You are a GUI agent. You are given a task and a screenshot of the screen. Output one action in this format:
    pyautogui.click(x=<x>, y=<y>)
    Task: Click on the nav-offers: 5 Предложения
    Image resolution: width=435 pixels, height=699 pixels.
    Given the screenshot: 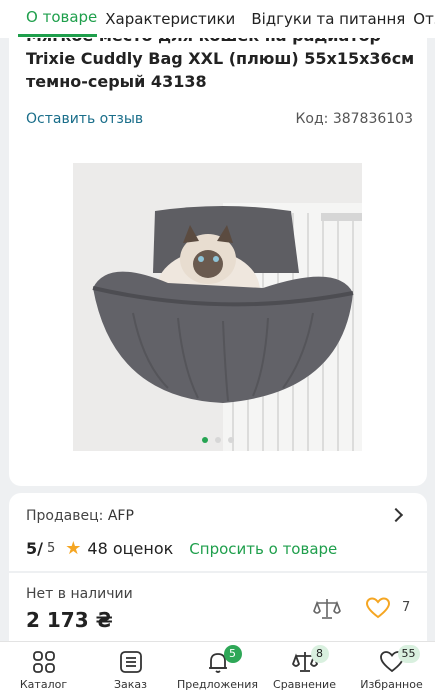 What is the action you would take?
    pyautogui.click(x=217, y=670)
    